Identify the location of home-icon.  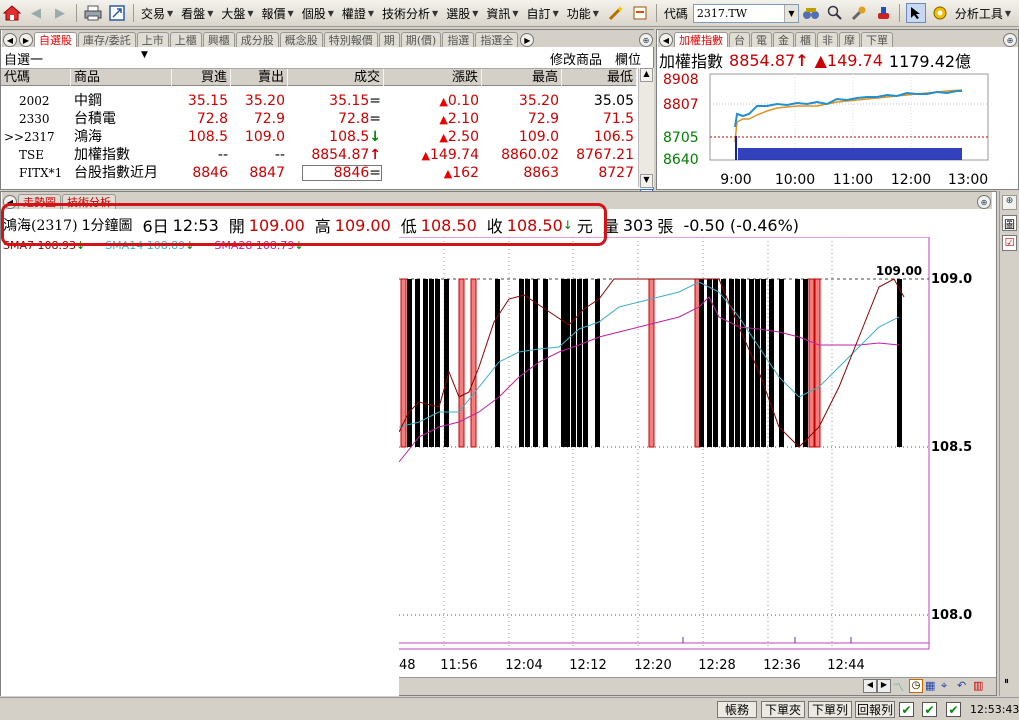
(12, 13).